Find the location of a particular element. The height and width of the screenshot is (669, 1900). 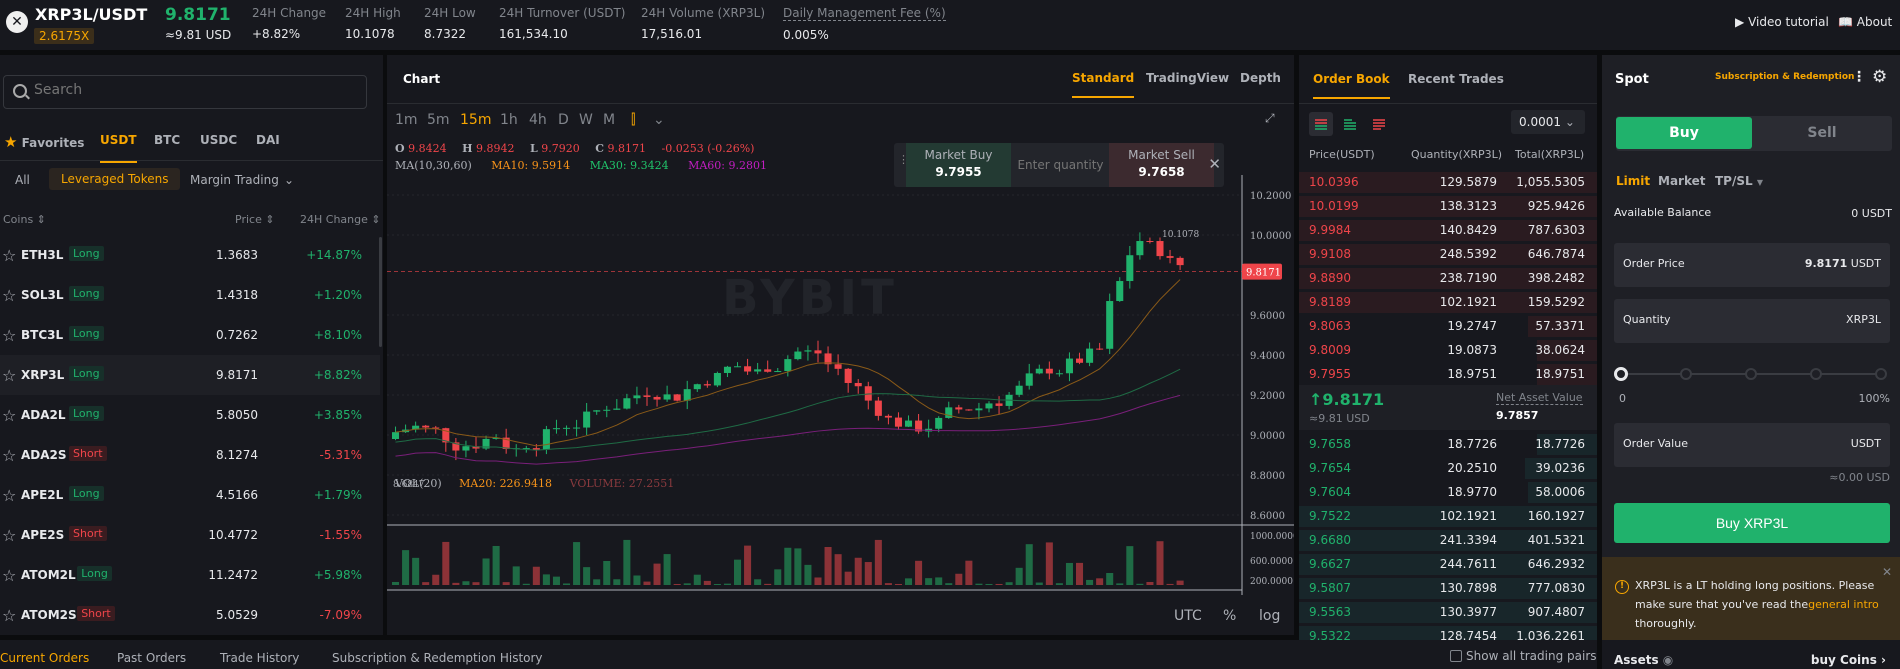

tab-order-book: Order Book is located at coordinates (1351, 85).